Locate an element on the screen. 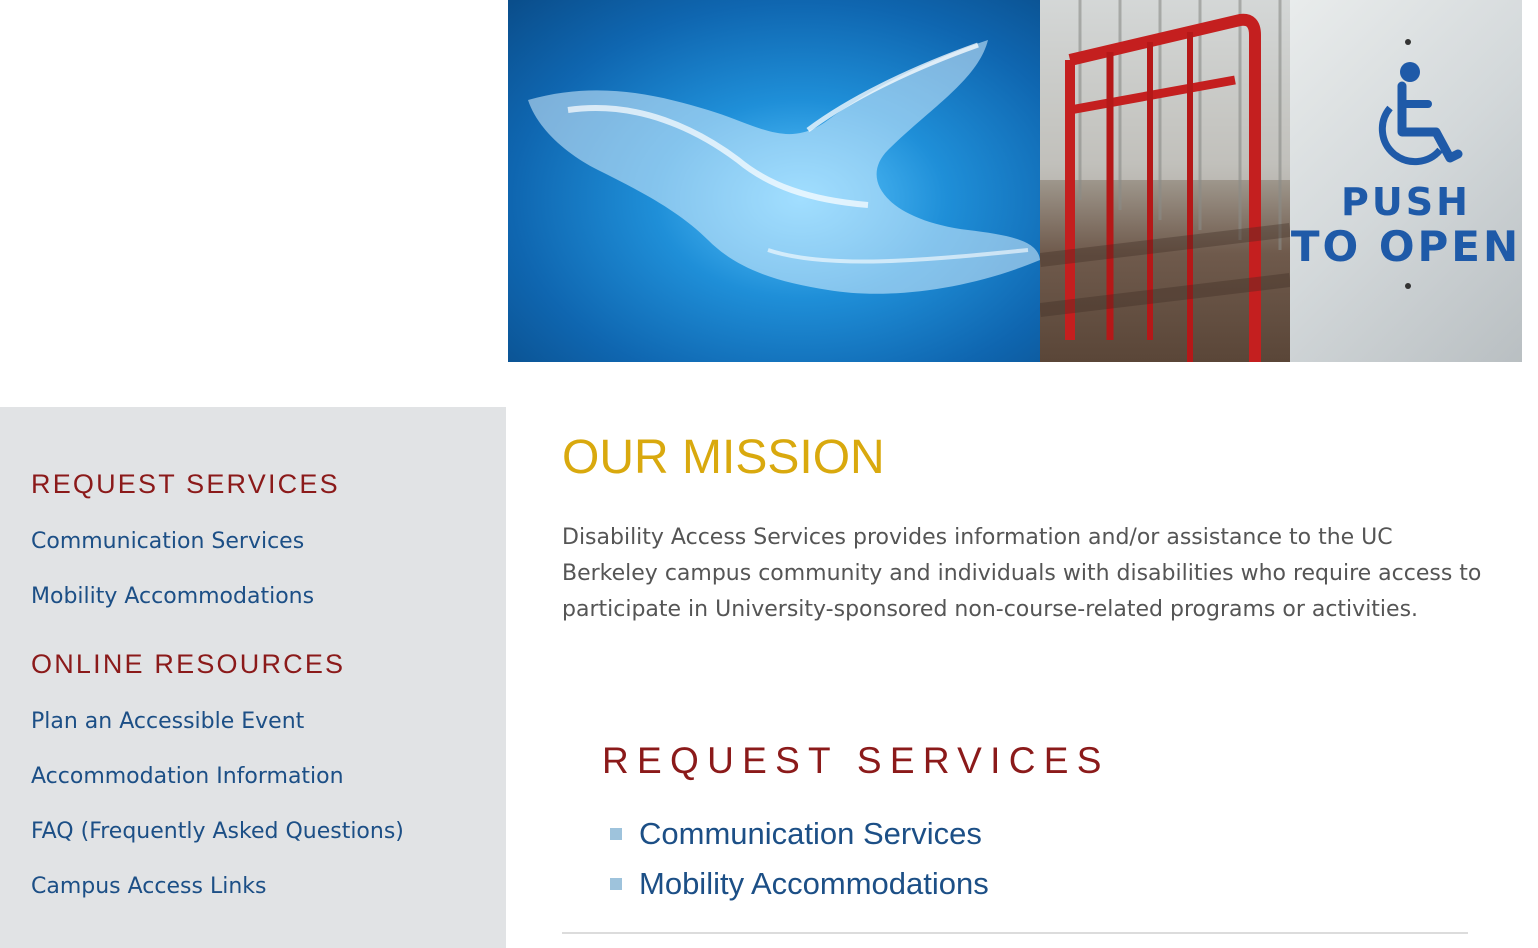 The height and width of the screenshot is (948, 1538). sidebar-link-plan-accessible-event: Plan an Accessible Event is located at coordinates (167, 721).